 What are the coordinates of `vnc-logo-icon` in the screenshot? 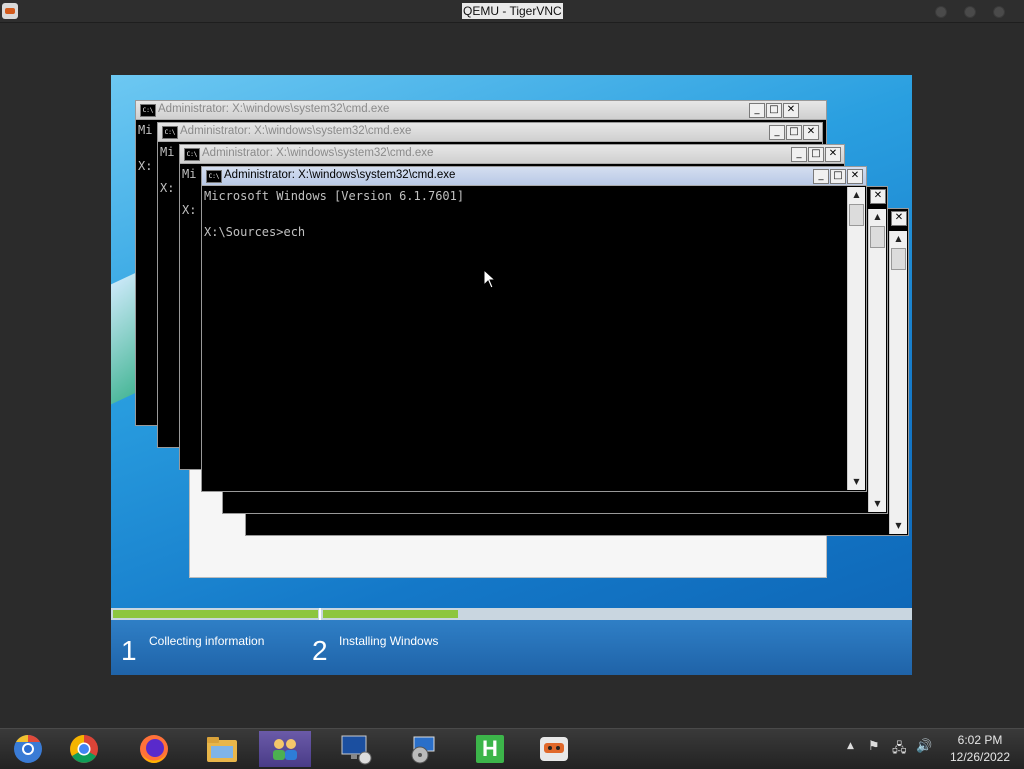 It's located at (10, 11).